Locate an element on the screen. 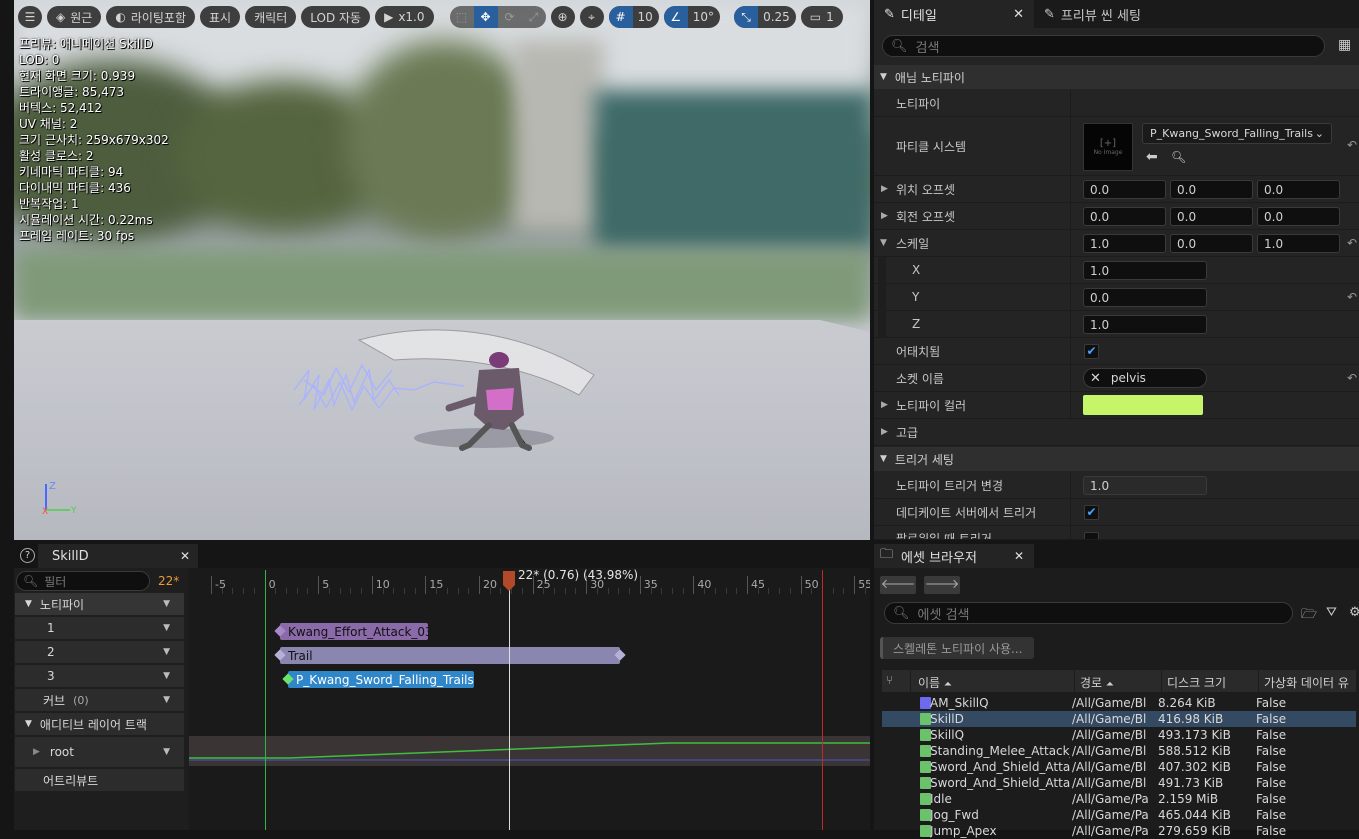  cut-off-checkbox is located at coordinates (1091, 535).